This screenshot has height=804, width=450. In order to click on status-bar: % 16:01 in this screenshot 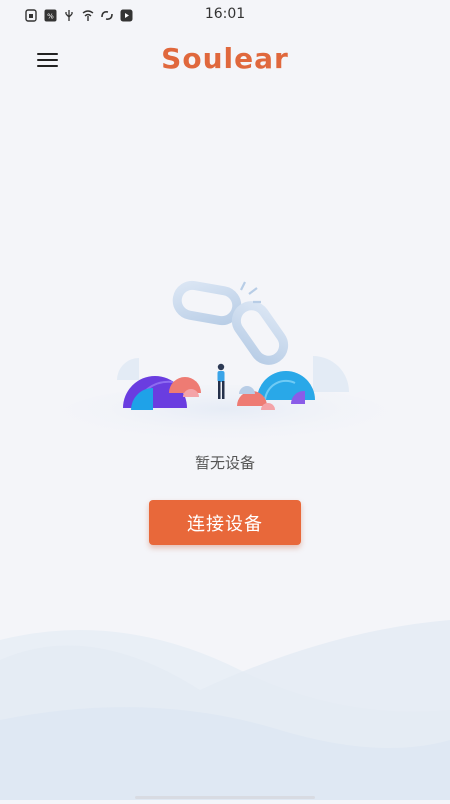, I will do `click(225, 15)`.